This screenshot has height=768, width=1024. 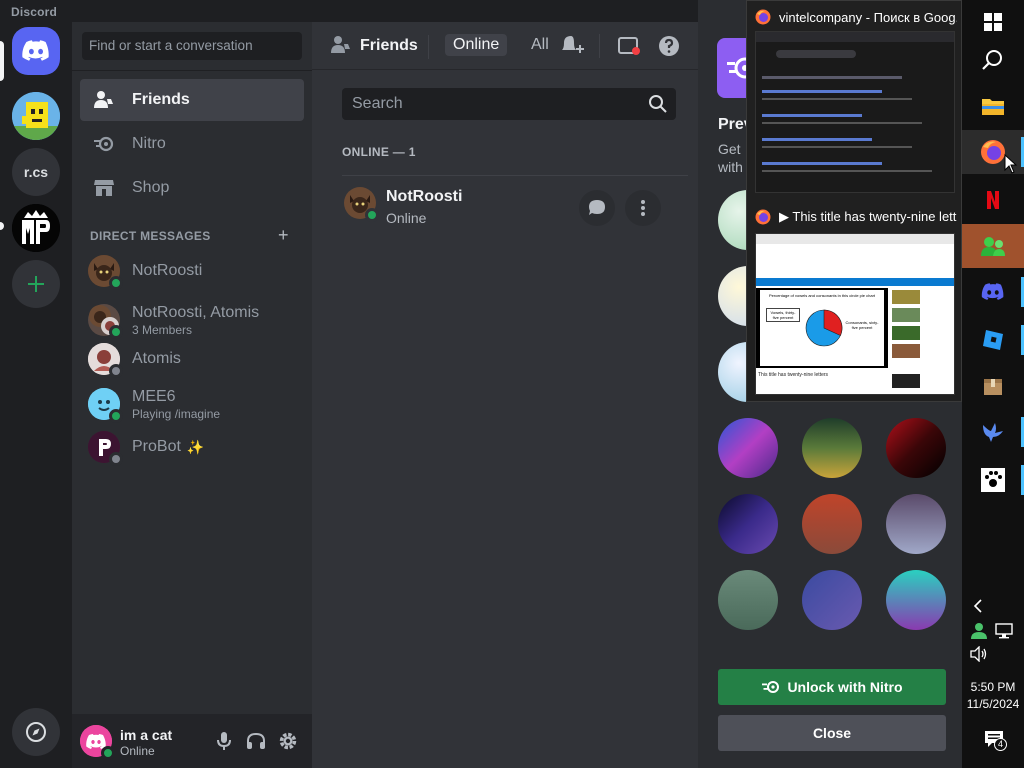 What do you see at coordinates (993, 200) in the screenshot?
I see `netflix-button` at bounding box center [993, 200].